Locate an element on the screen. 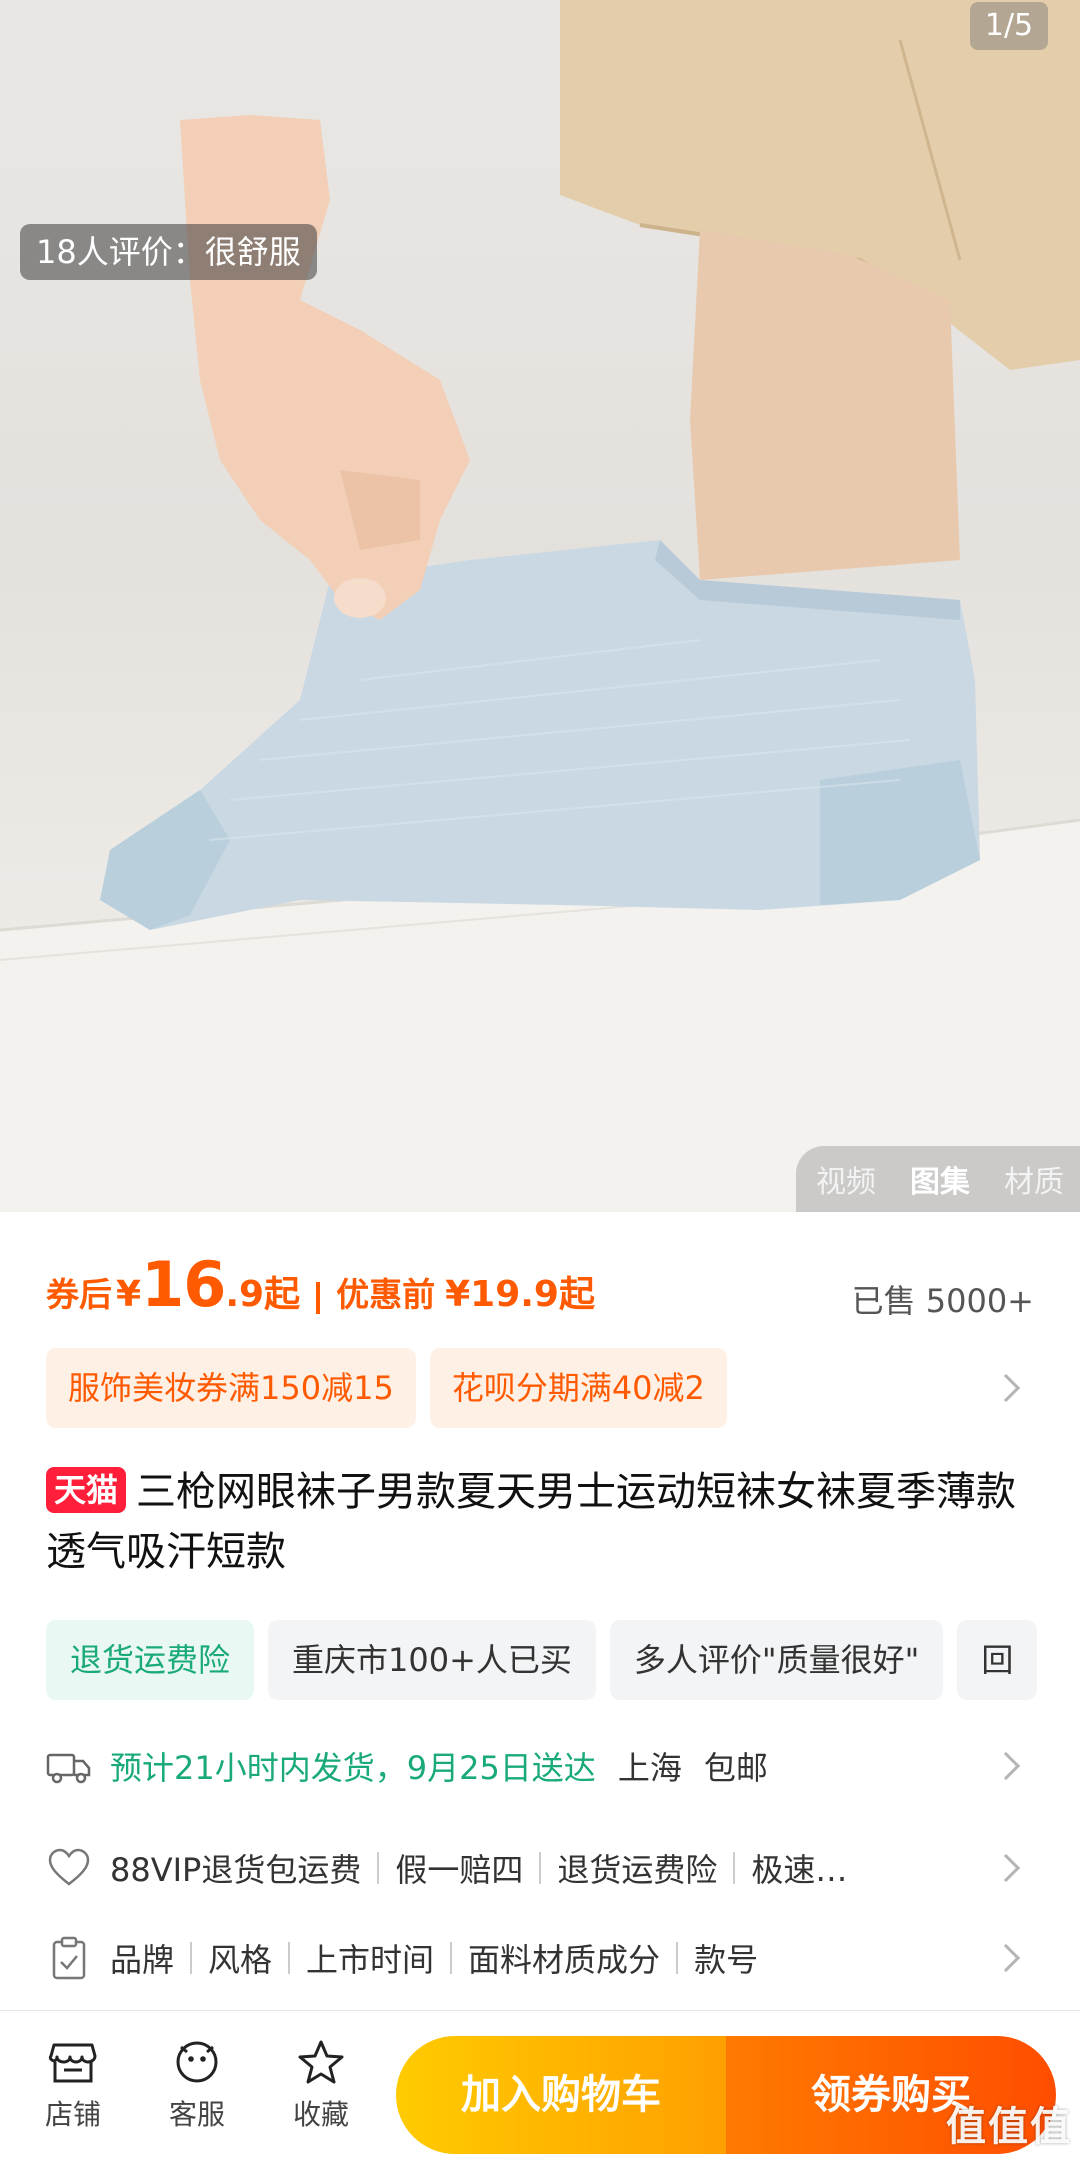 This screenshot has height=2172, width=1080. star-icon is located at coordinates (321, 2062).